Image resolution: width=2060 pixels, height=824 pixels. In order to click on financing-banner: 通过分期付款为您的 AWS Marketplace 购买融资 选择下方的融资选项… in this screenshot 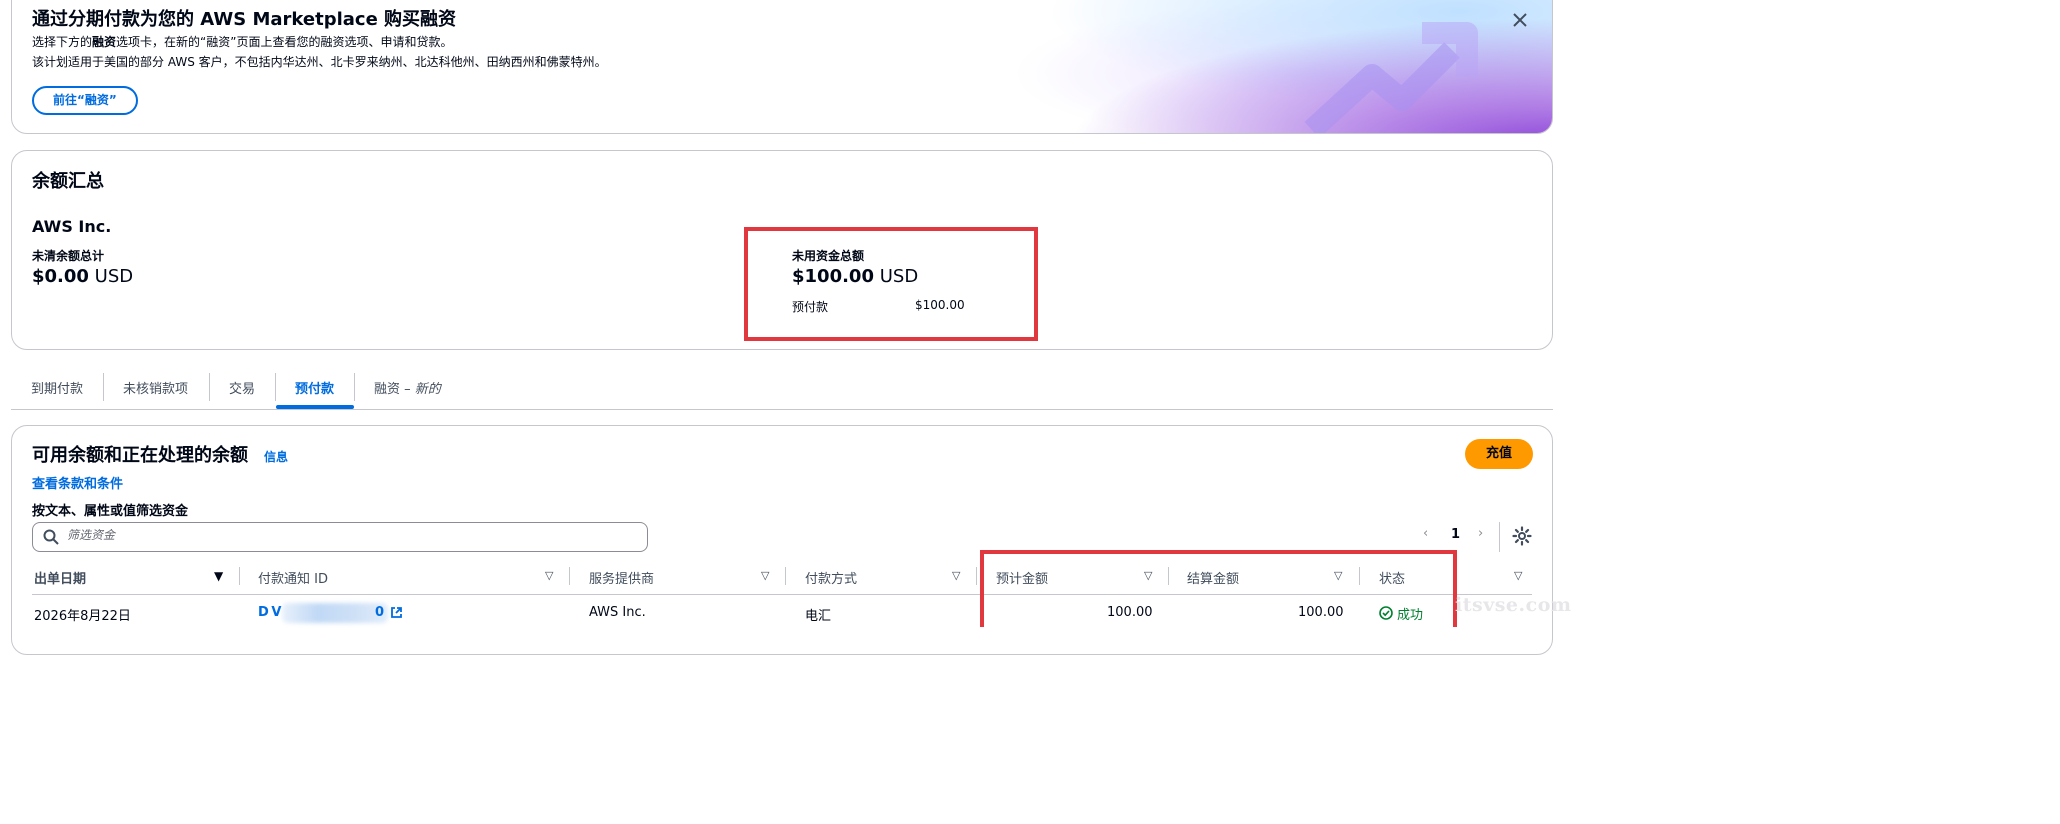, I will do `click(782, 67)`.